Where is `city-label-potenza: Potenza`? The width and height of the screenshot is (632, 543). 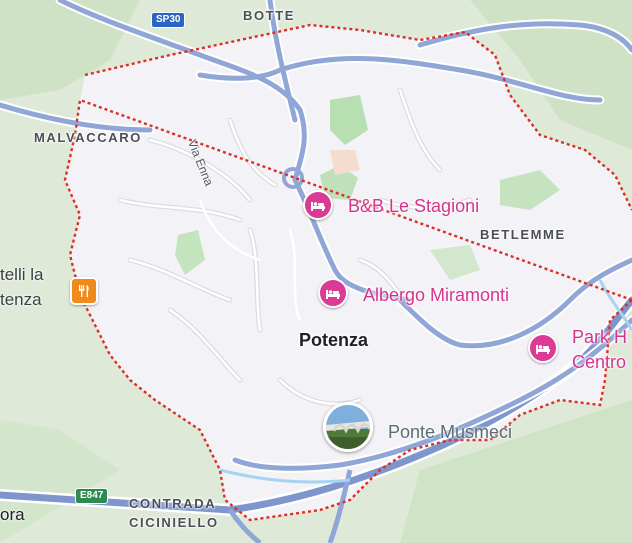
city-label-potenza: Potenza is located at coordinates (333, 340).